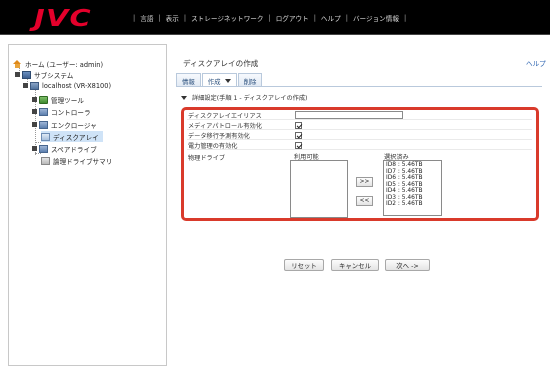 This screenshot has height=374, width=550. I want to click on predictive-migration-row: データ移行予測有効化, so click(359, 135).